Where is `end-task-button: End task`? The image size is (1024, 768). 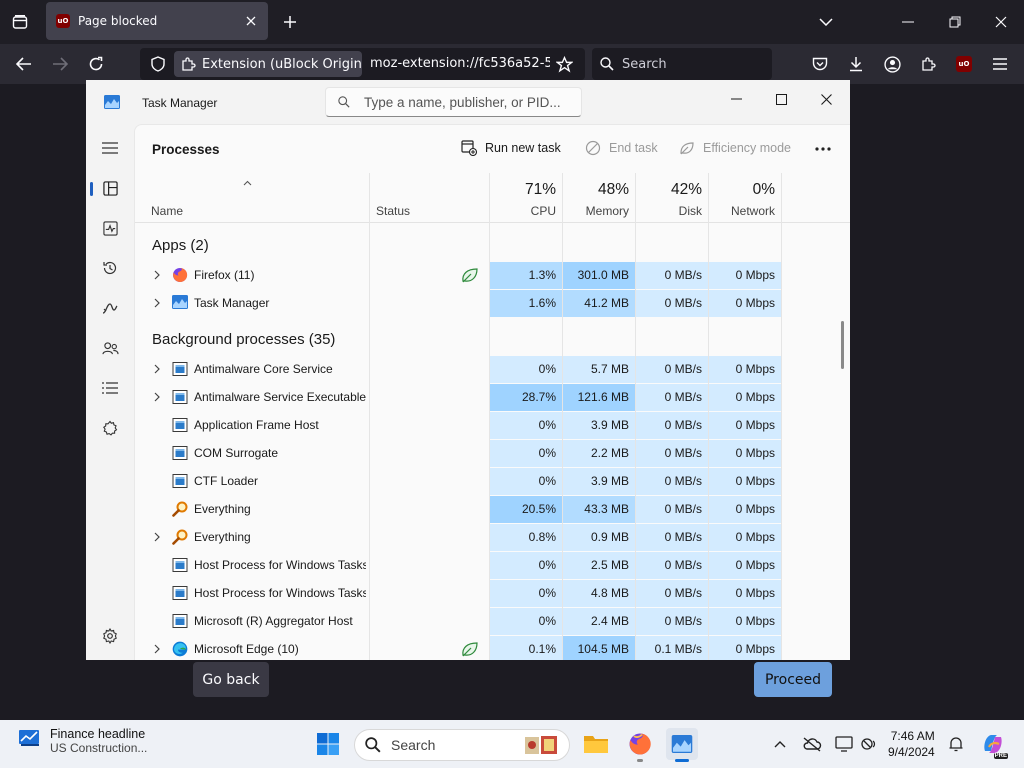
end-task-button: End task is located at coordinates (621, 148).